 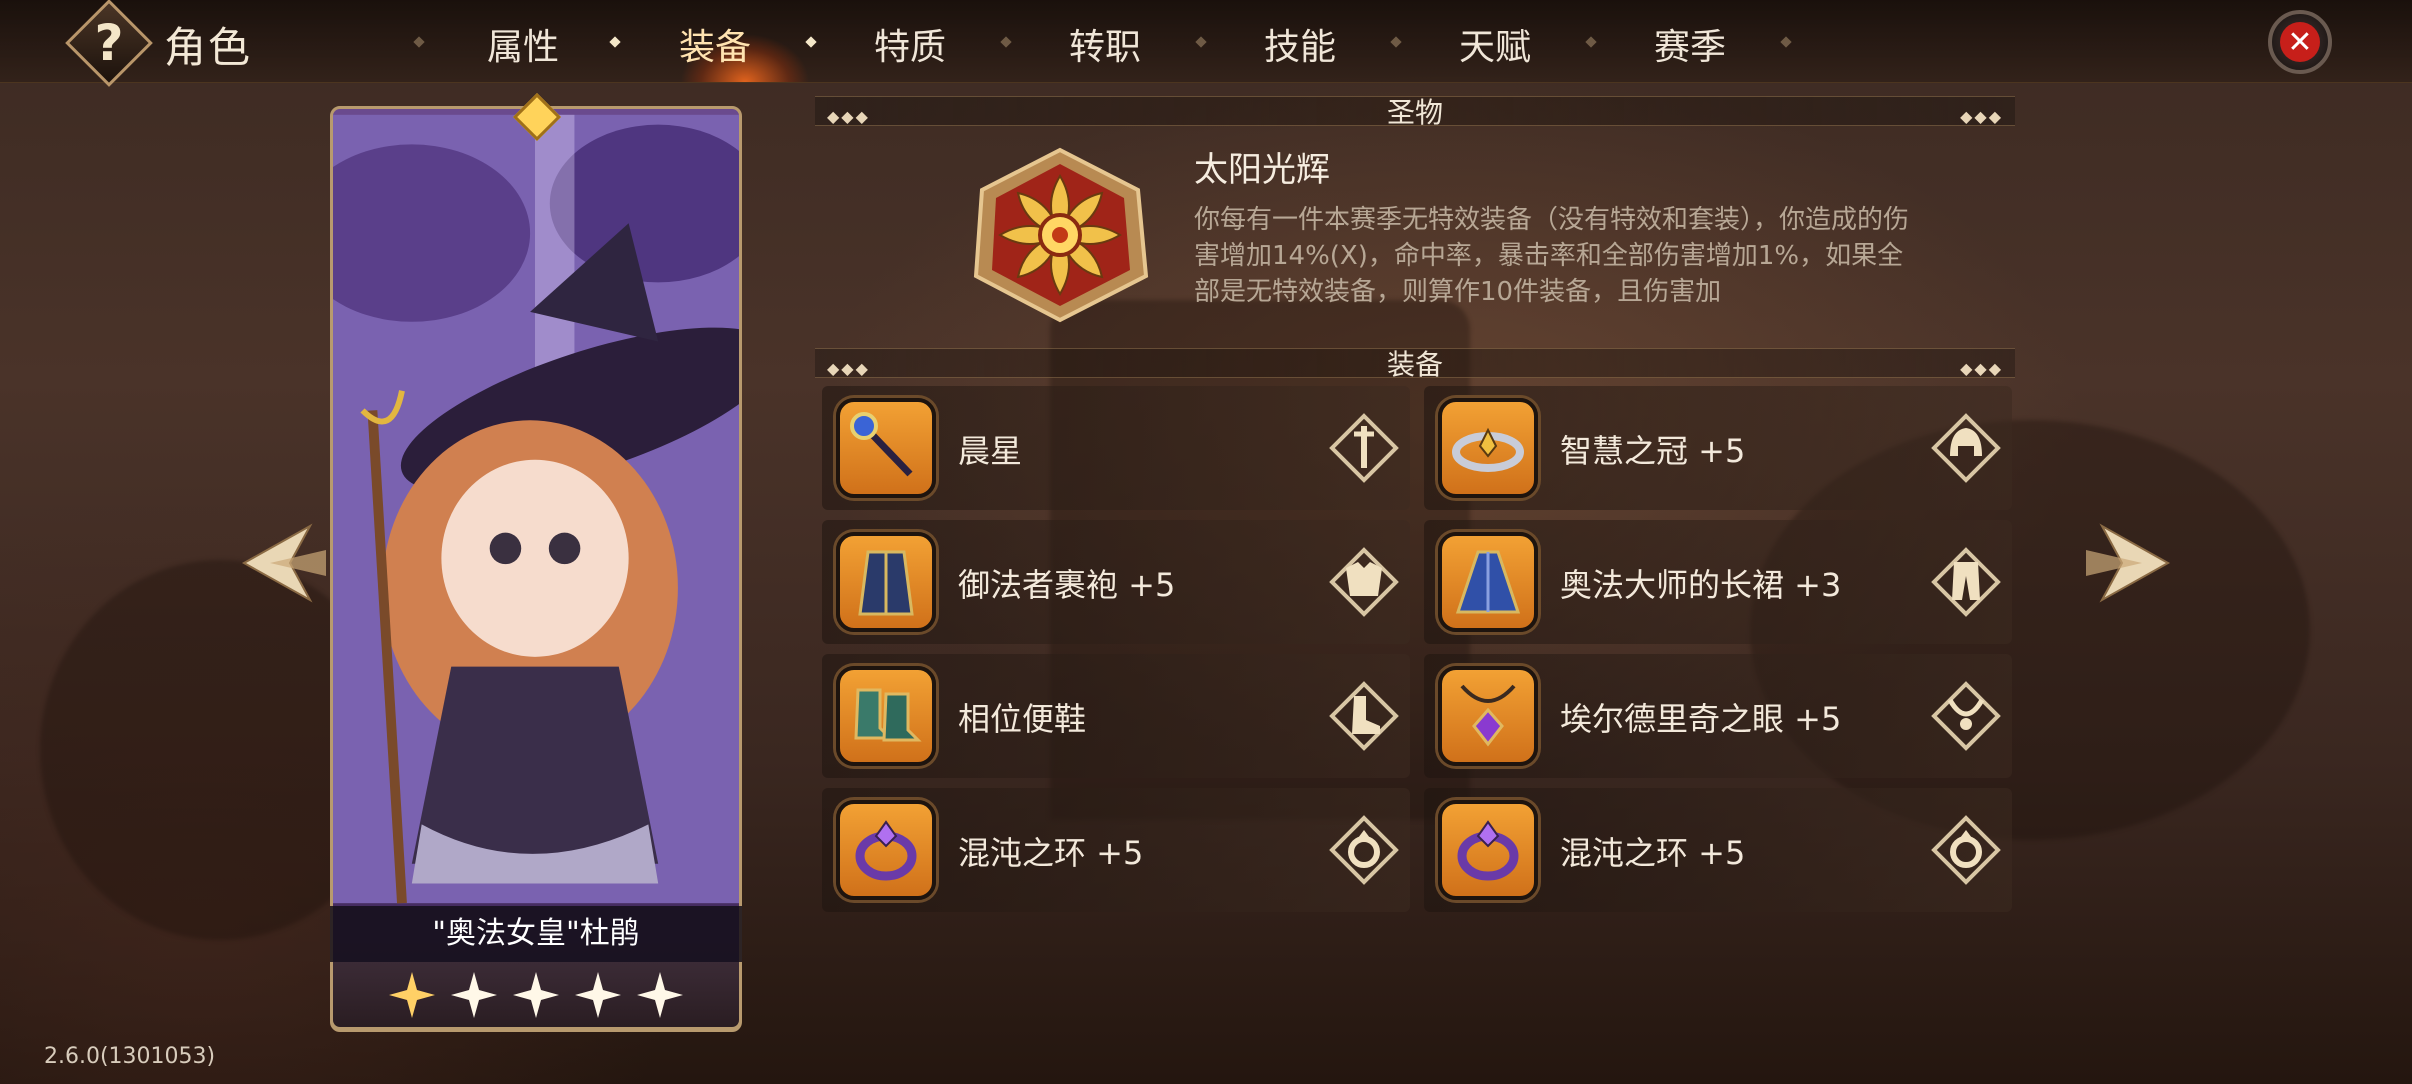 I want to click on tab-skills: 技能, so click(x=1300, y=43).